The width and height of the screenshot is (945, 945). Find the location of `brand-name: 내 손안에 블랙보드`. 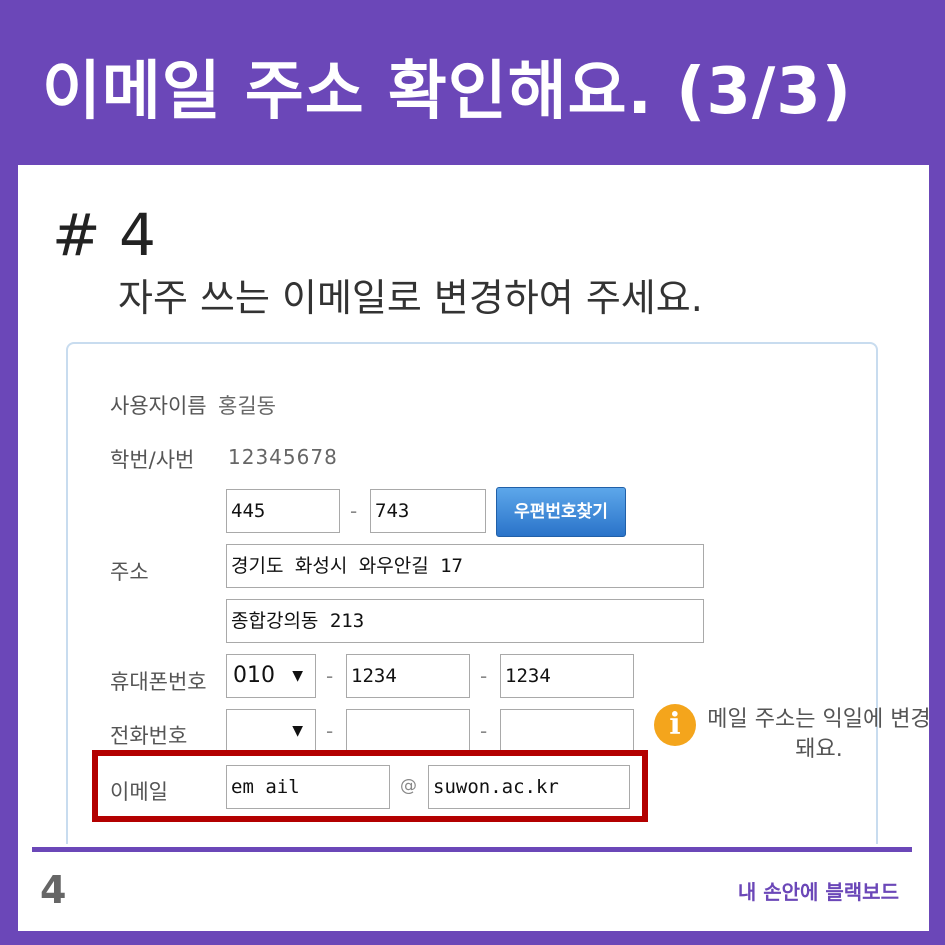

brand-name: 내 손안에 블랙보드 is located at coordinates (818, 892).